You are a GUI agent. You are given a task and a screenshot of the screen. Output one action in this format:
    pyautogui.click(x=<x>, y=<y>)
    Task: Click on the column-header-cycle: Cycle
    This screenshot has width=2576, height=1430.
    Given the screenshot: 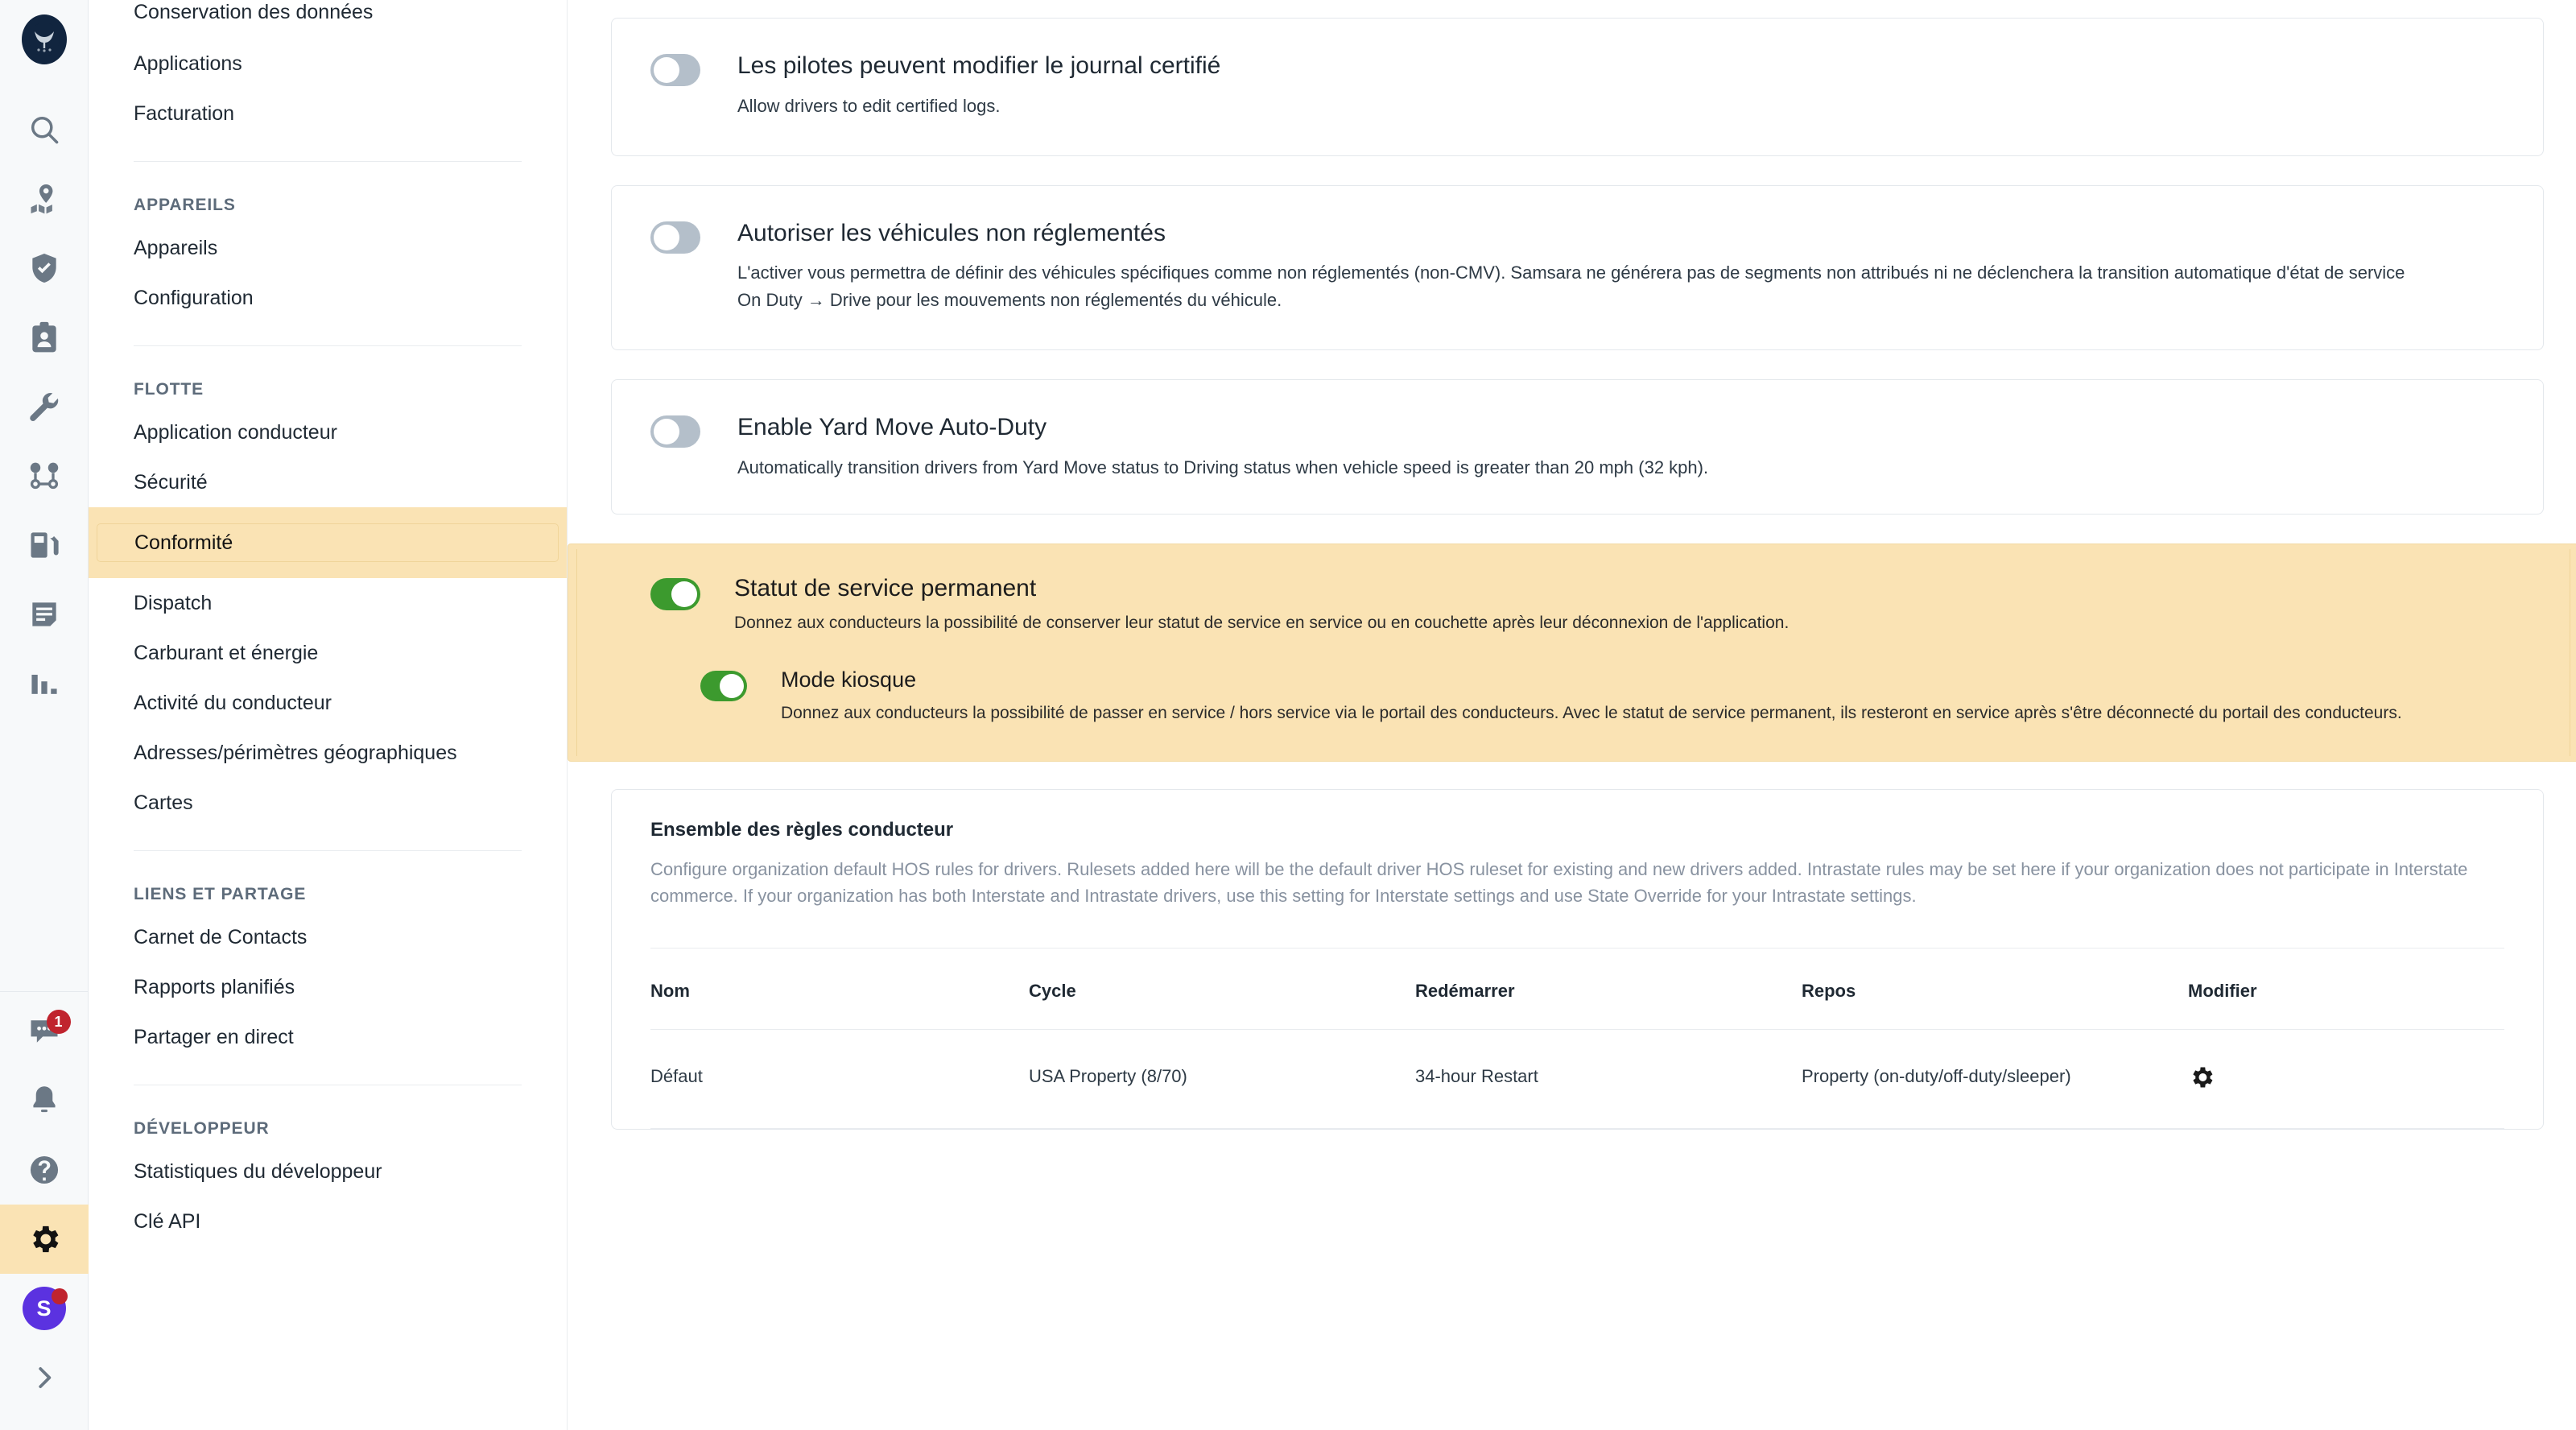 What is the action you would take?
    pyautogui.click(x=1222, y=989)
    